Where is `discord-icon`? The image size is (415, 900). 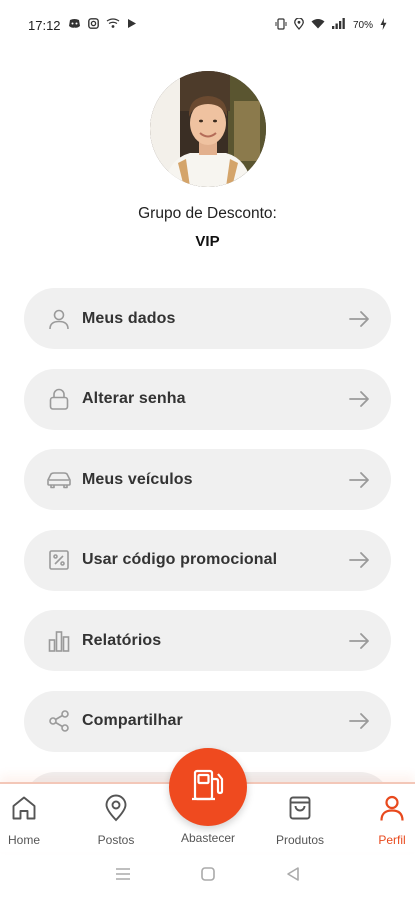 discord-icon is located at coordinates (74, 25).